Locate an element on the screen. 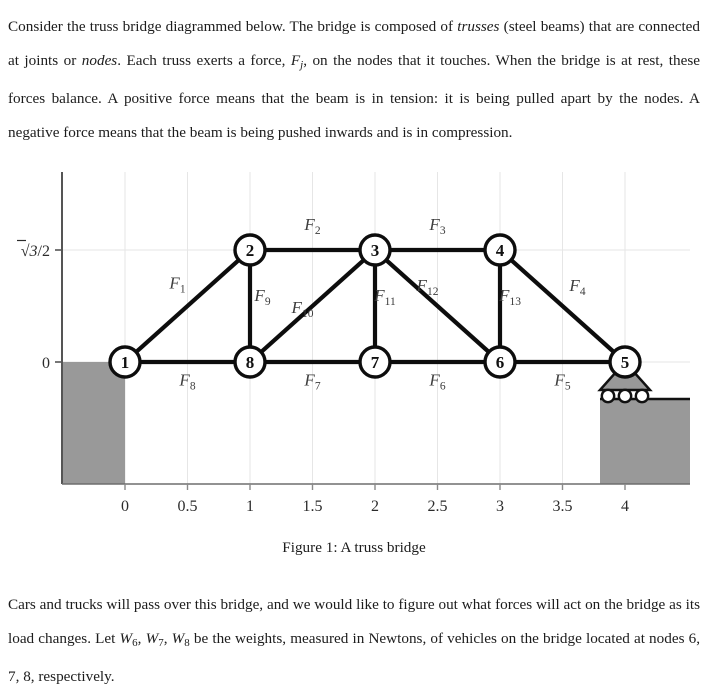 The height and width of the screenshot is (694, 708). x-axis-tick-labels: 0 0.5 1 1.5 2 2.5 3 3.5 4 is located at coordinates (375, 506).